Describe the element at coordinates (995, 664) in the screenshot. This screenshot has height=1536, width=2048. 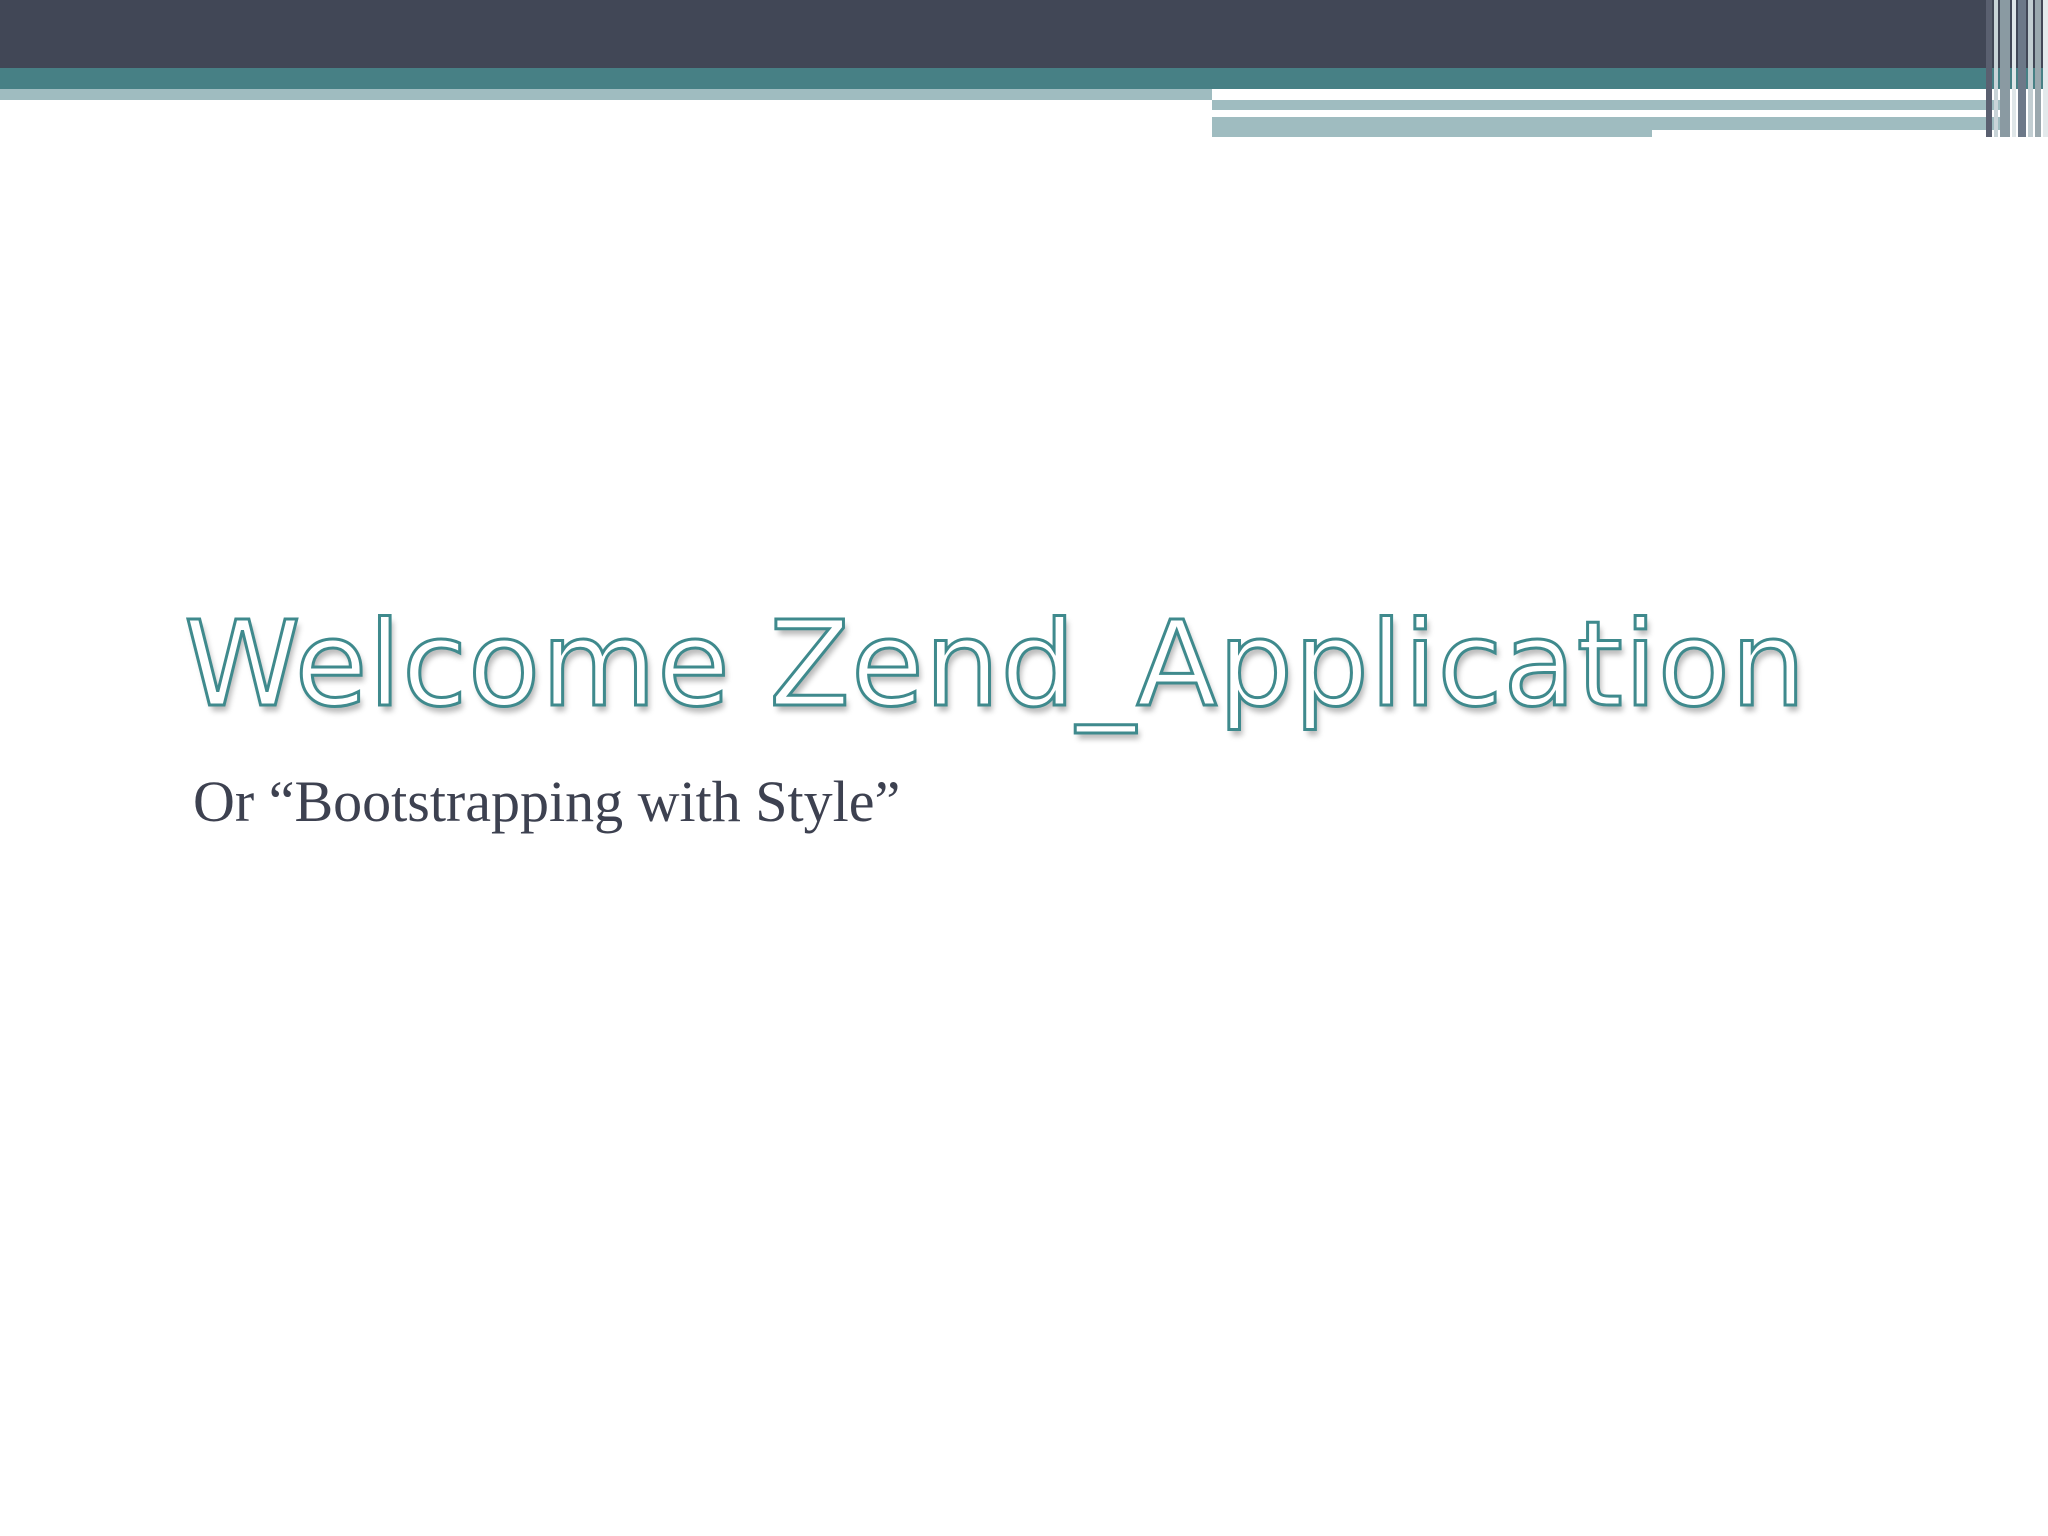
I see `slide-title: Welcome Zend_Application` at that location.